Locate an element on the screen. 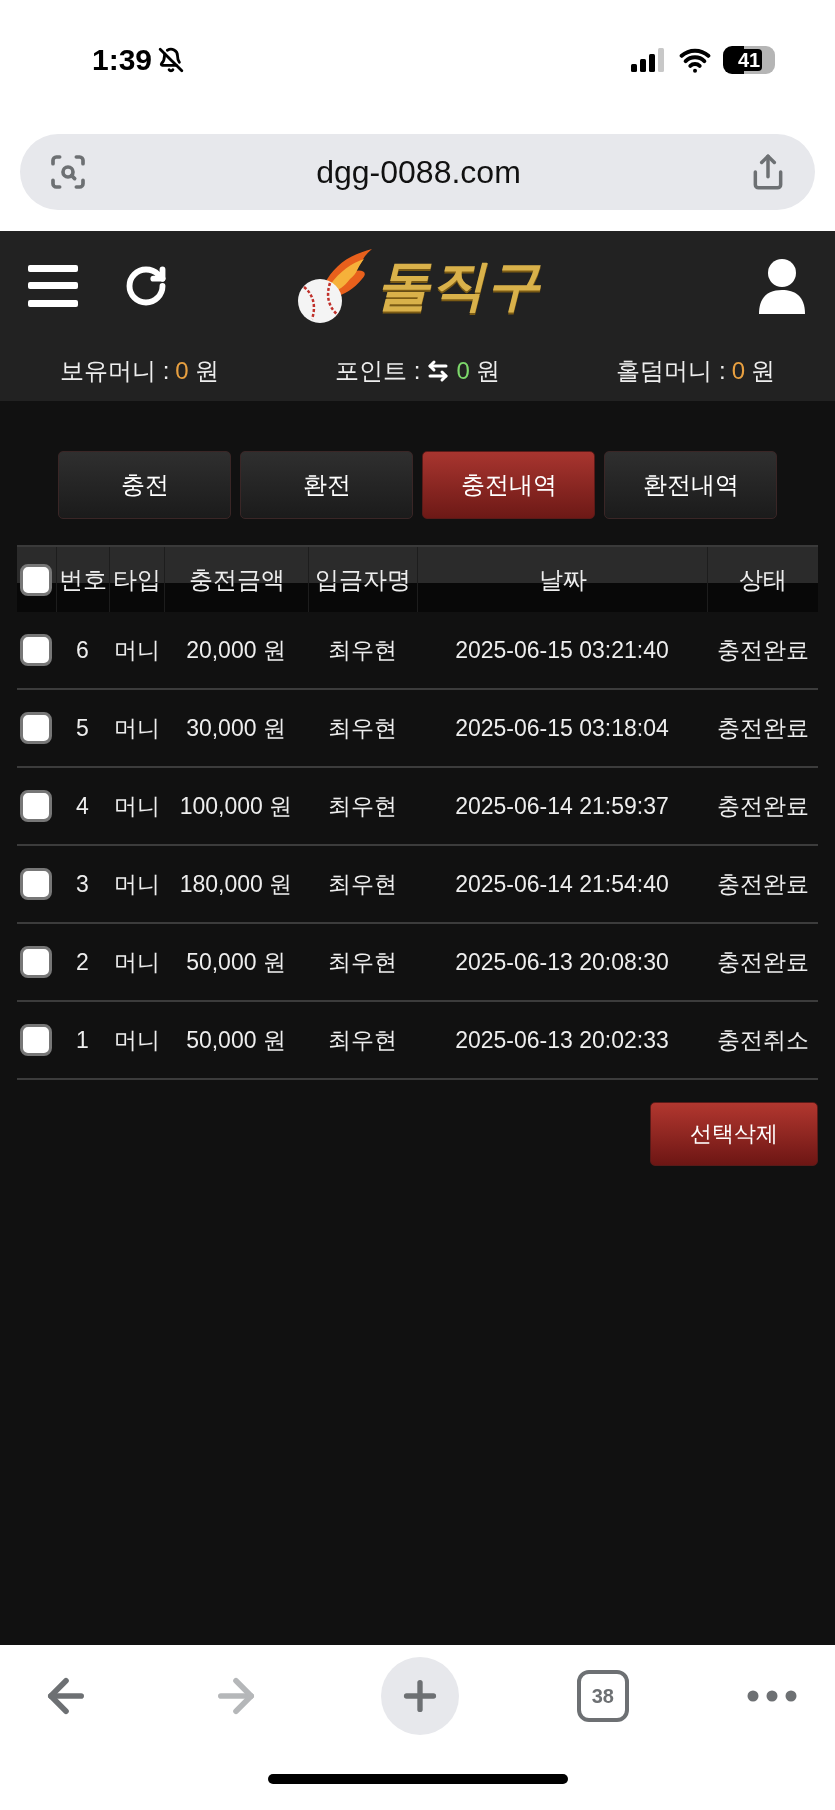 The width and height of the screenshot is (835, 1810). balance-label: 홀덤머니 : is located at coordinates (671, 371).